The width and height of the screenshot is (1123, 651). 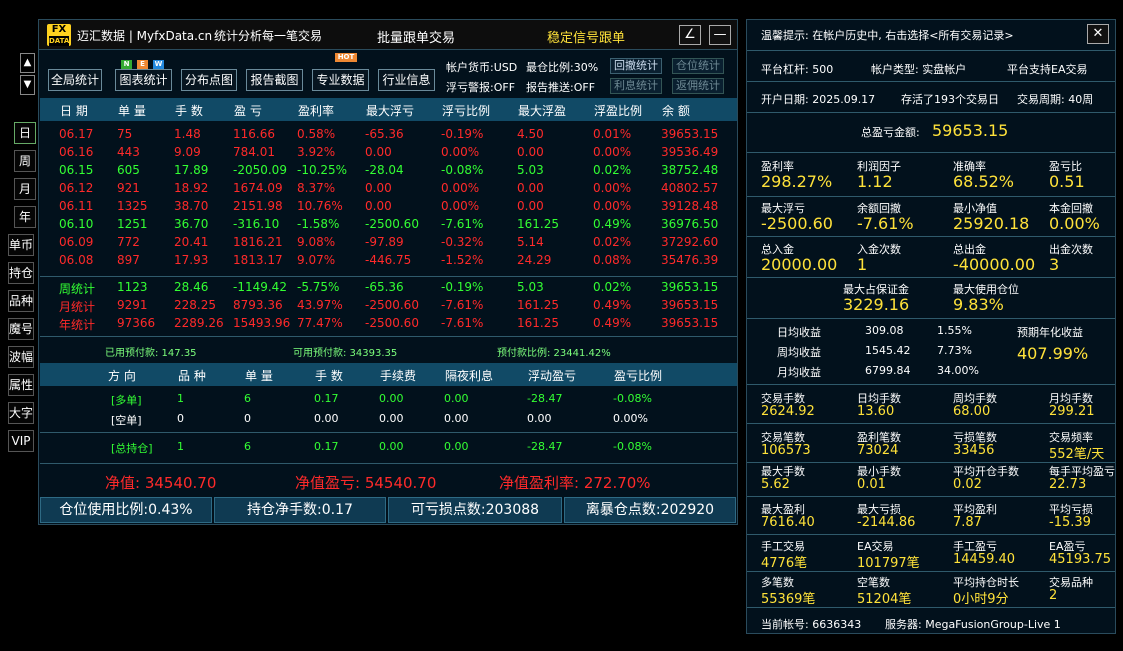 I want to click on position-row: [多单] 1 6 0.17 0.00 0.00 -28.47 -0.08%, so click(x=388, y=400).